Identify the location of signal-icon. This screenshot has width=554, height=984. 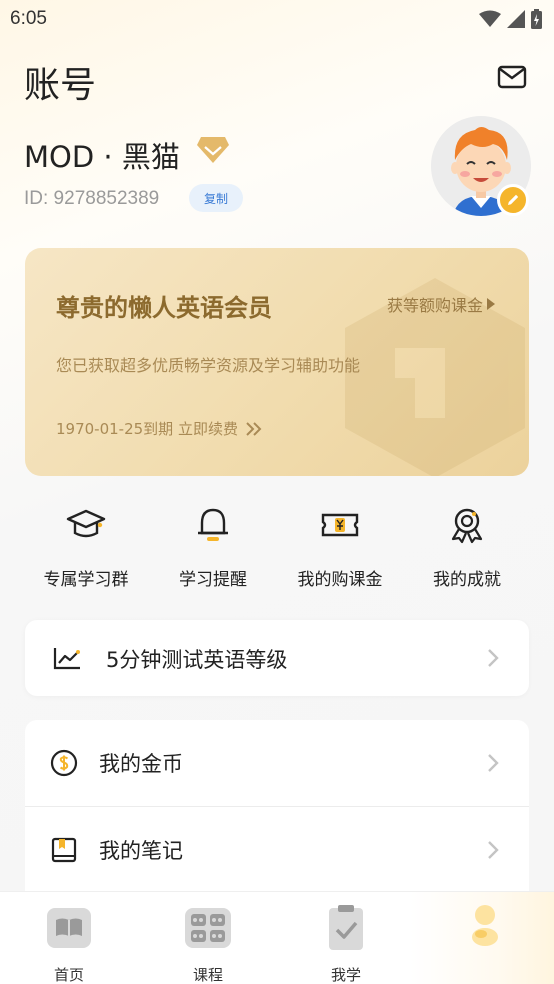
(516, 19).